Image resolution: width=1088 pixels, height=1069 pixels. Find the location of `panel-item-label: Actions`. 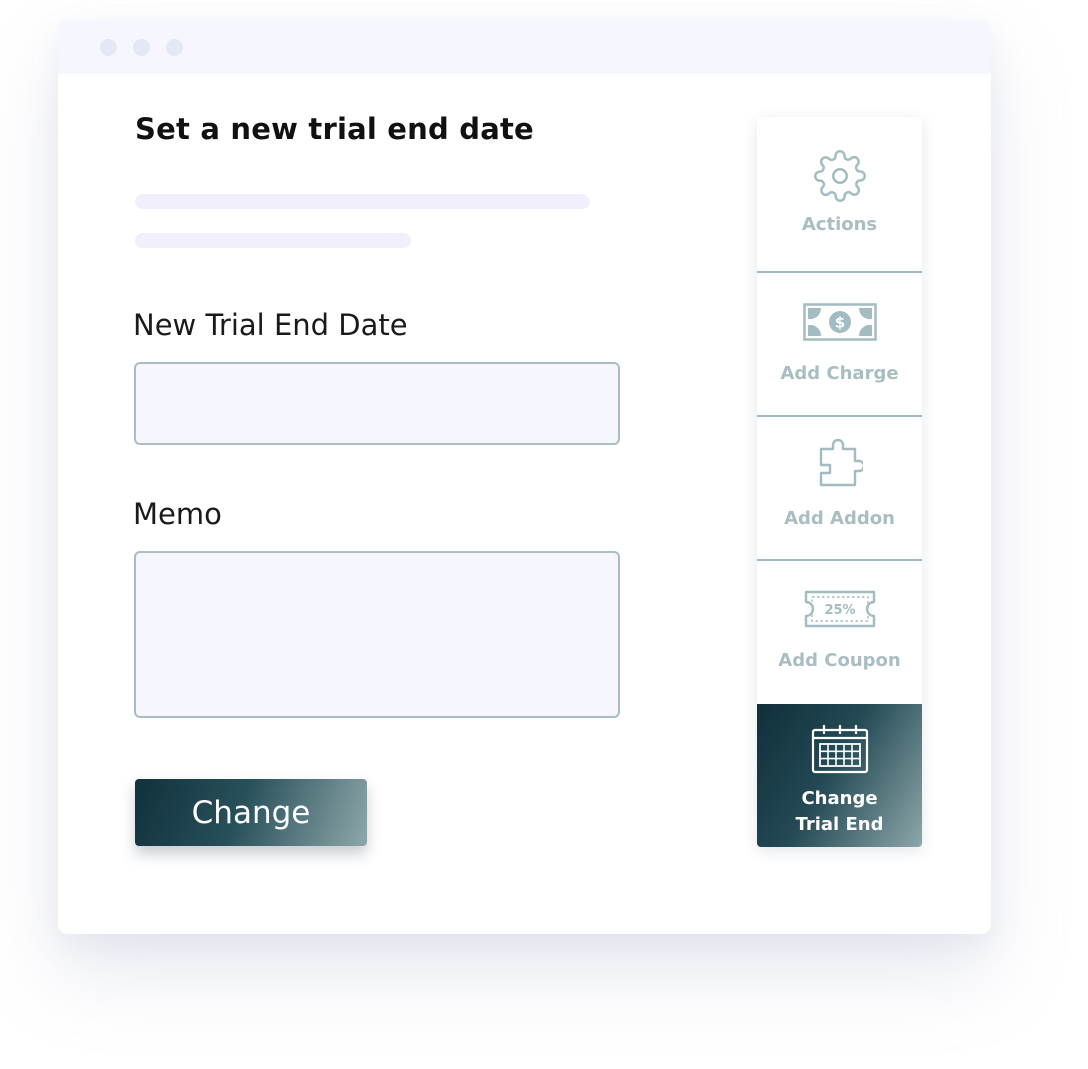

panel-item-label: Actions is located at coordinates (839, 224).